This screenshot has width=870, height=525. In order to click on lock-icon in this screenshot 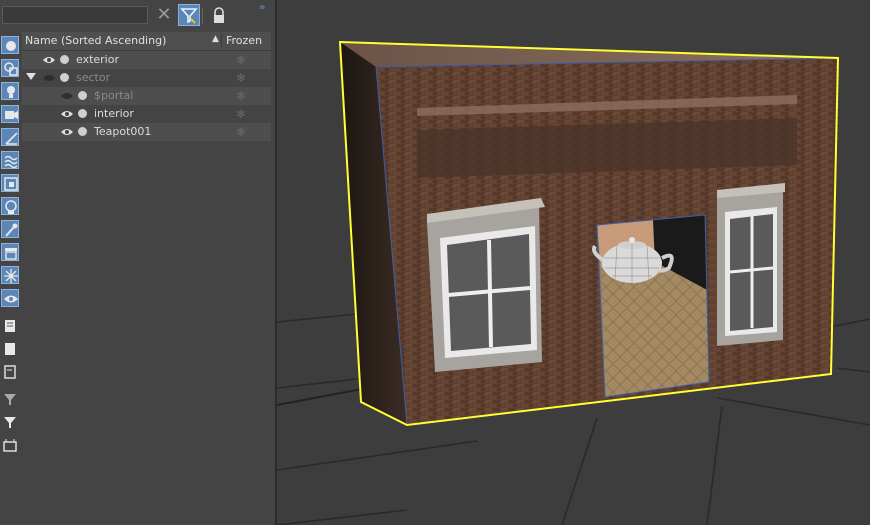, I will do `click(219, 15)`.